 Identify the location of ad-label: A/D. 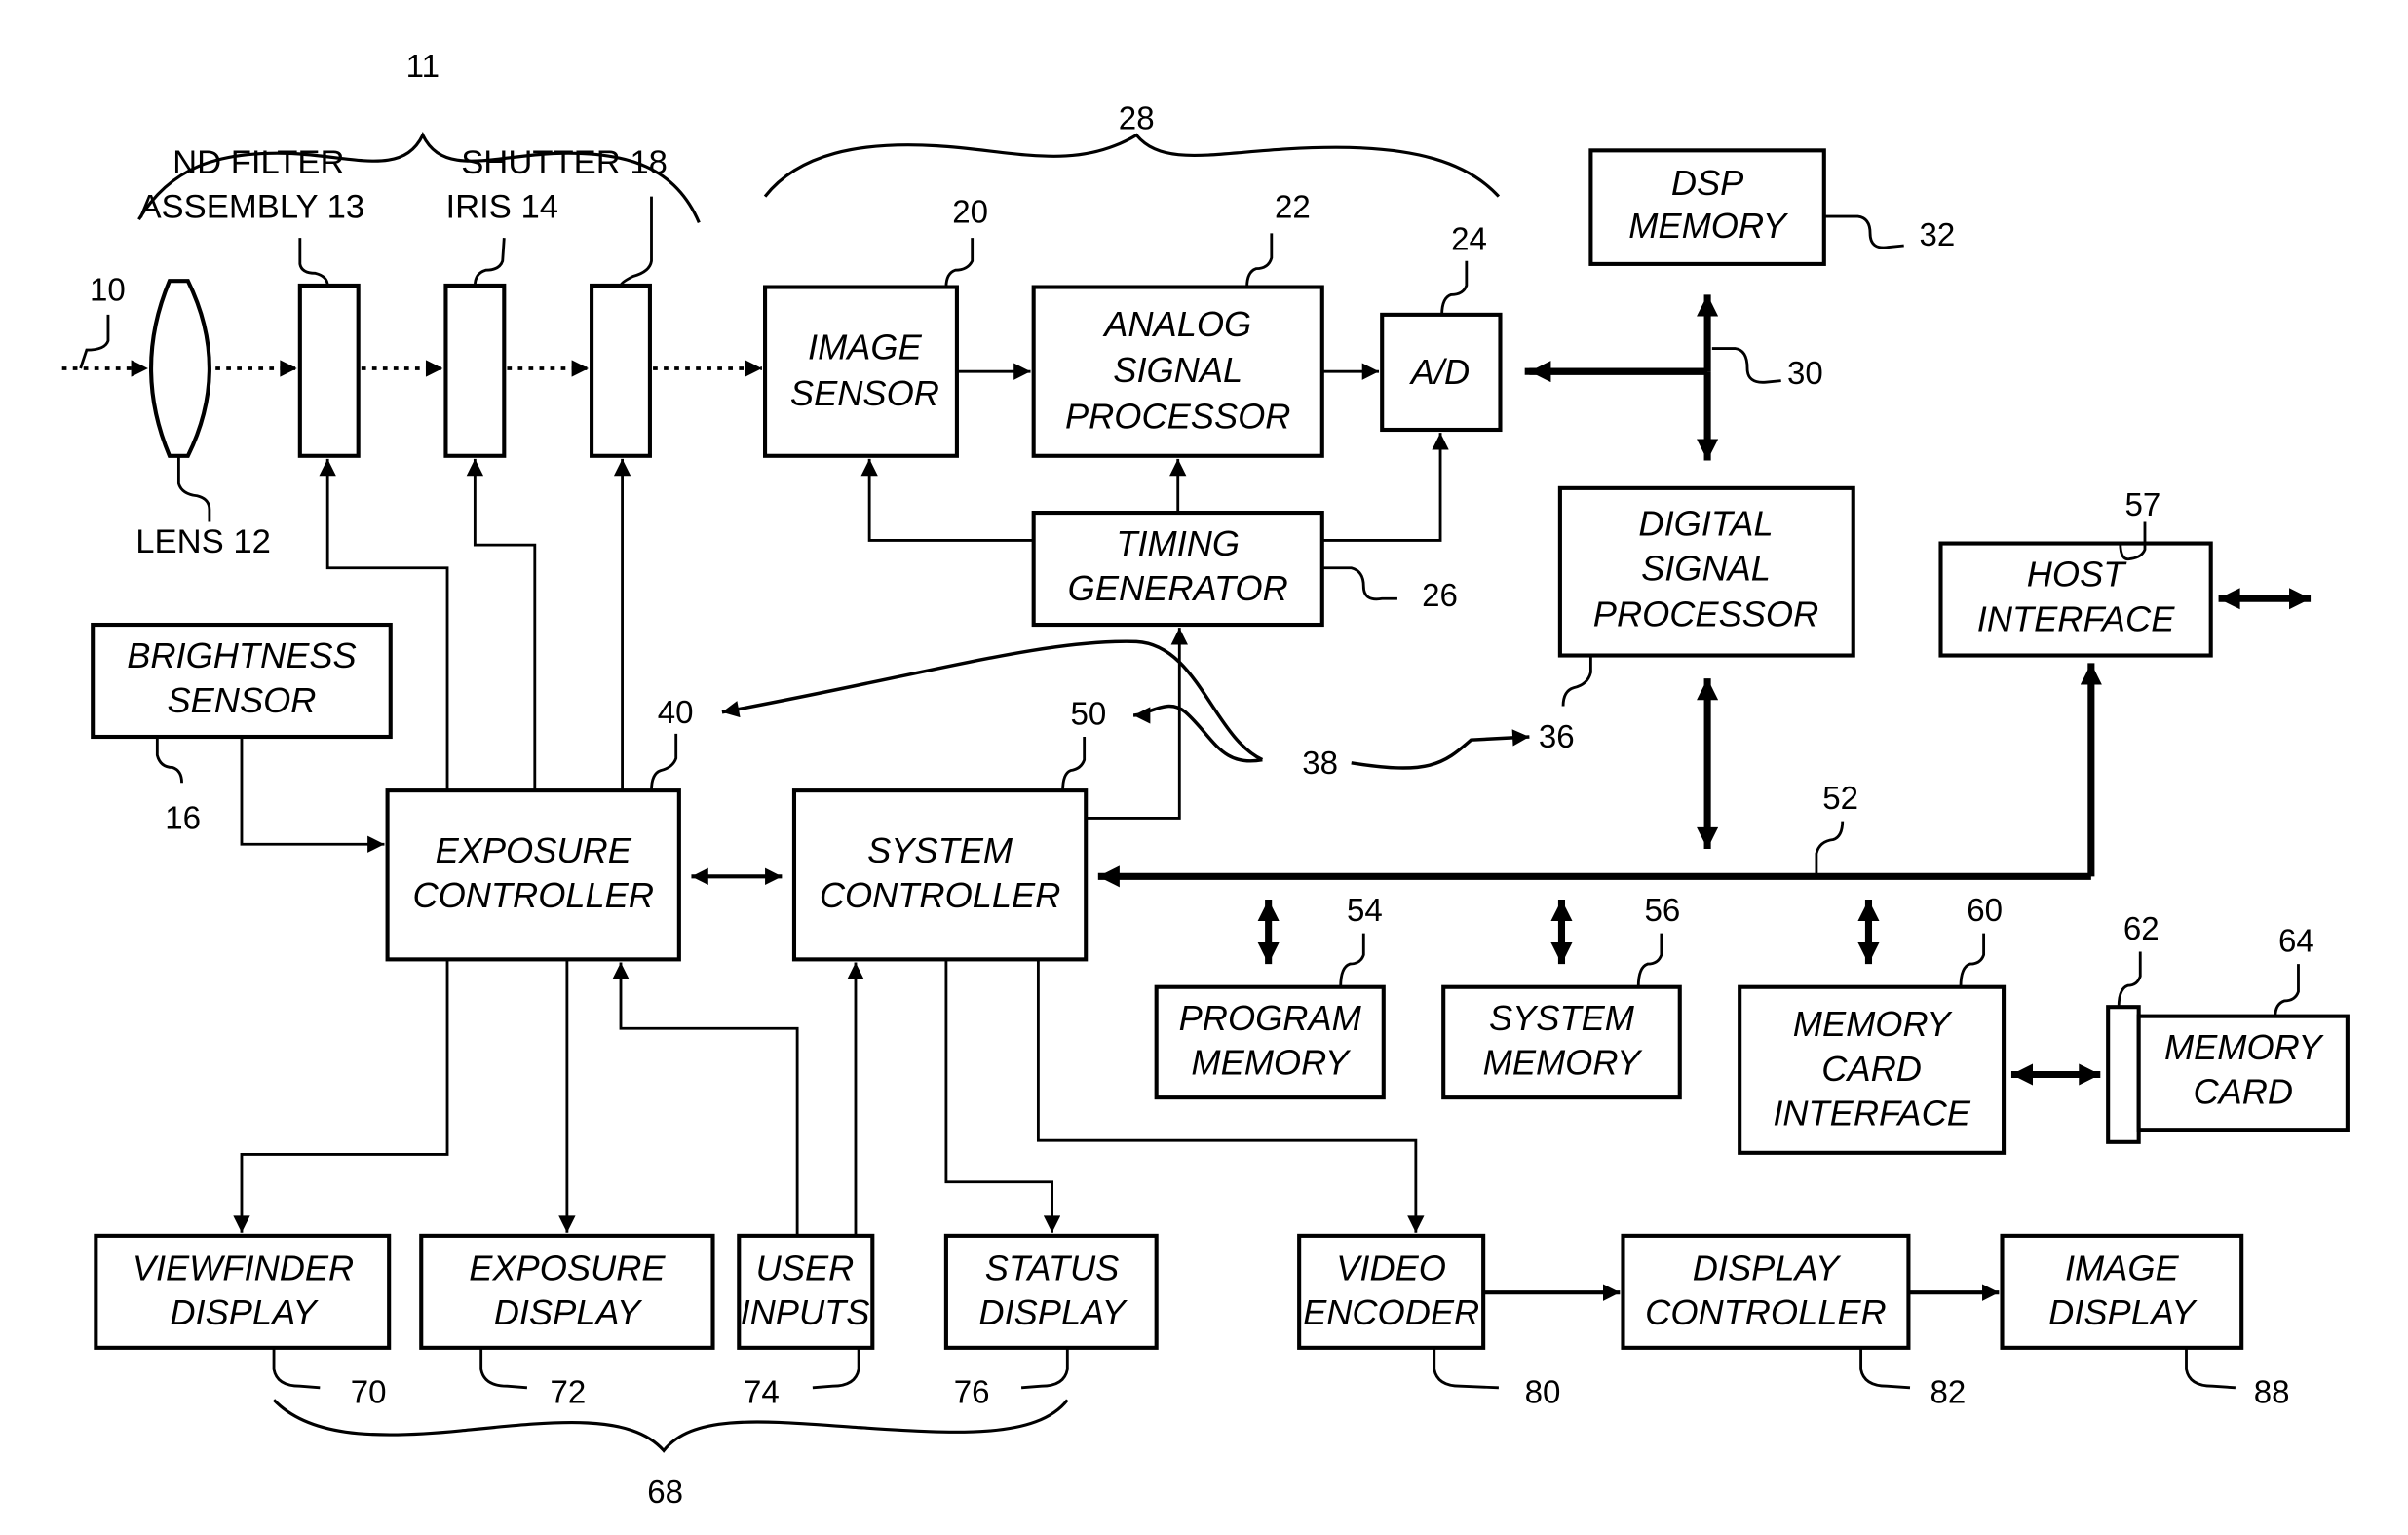
(1440, 372).